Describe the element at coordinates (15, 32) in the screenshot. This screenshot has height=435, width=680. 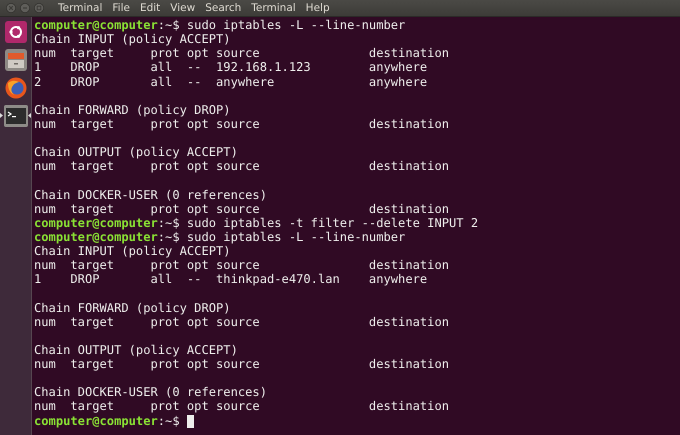
I see `logo-icon` at that location.